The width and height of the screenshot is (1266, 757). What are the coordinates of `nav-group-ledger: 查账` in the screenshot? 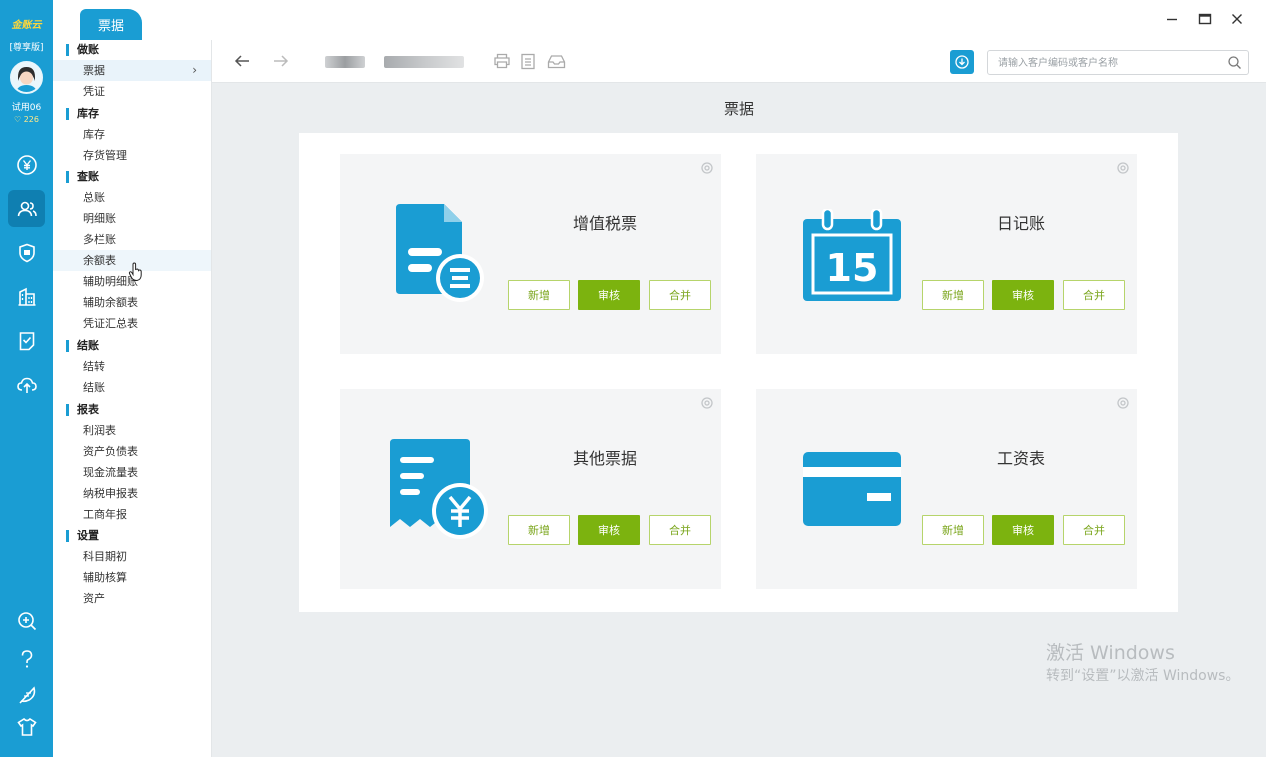 It's located at (82, 177).